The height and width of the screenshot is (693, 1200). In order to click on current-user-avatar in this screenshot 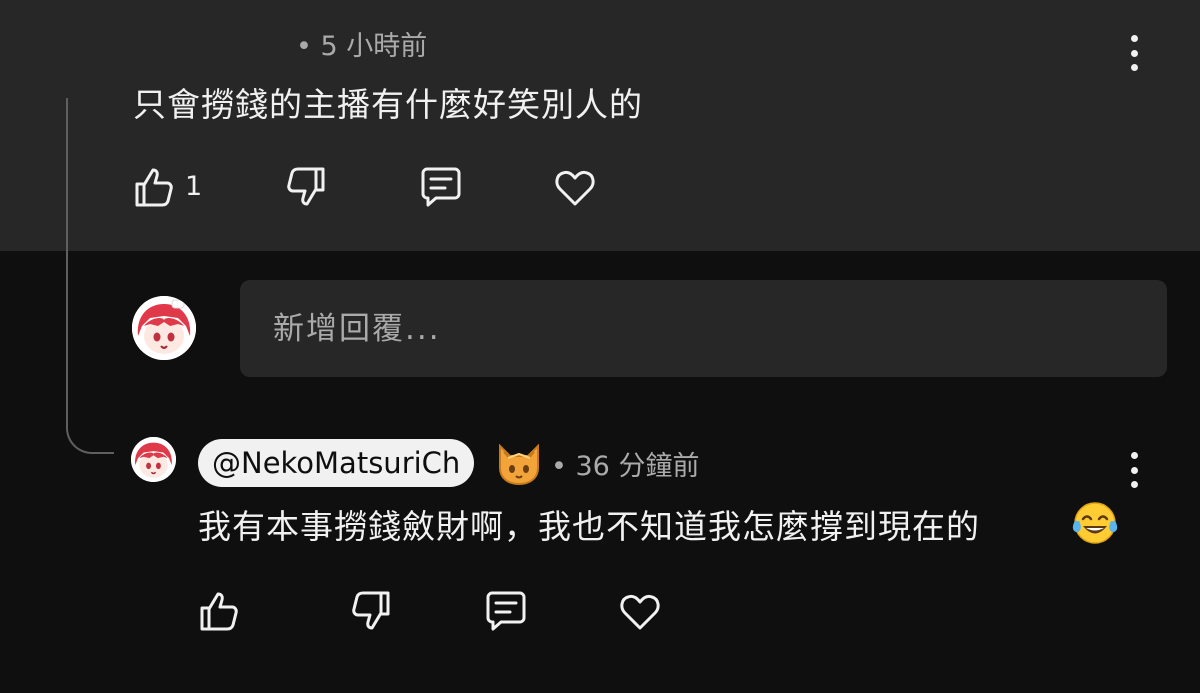, I will do `click(164, 328)`.